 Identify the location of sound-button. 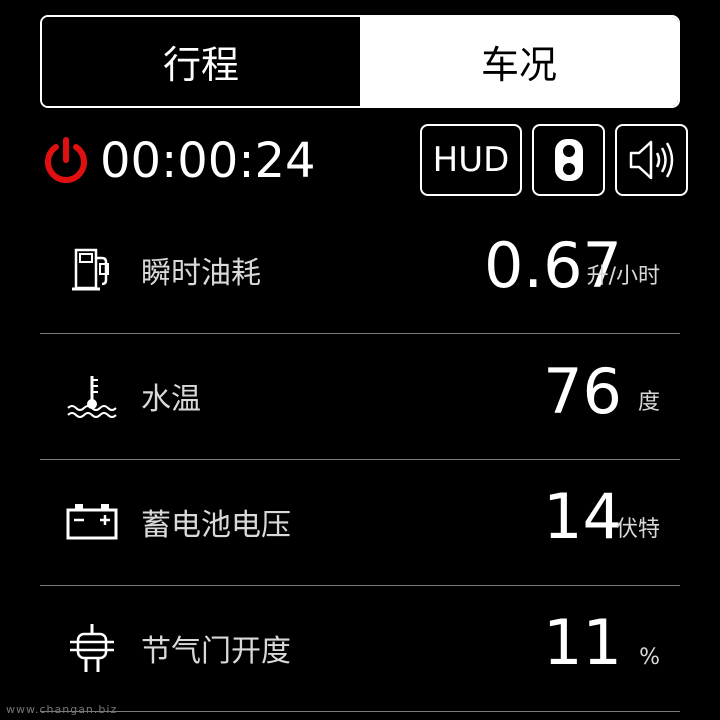
(651, 160).